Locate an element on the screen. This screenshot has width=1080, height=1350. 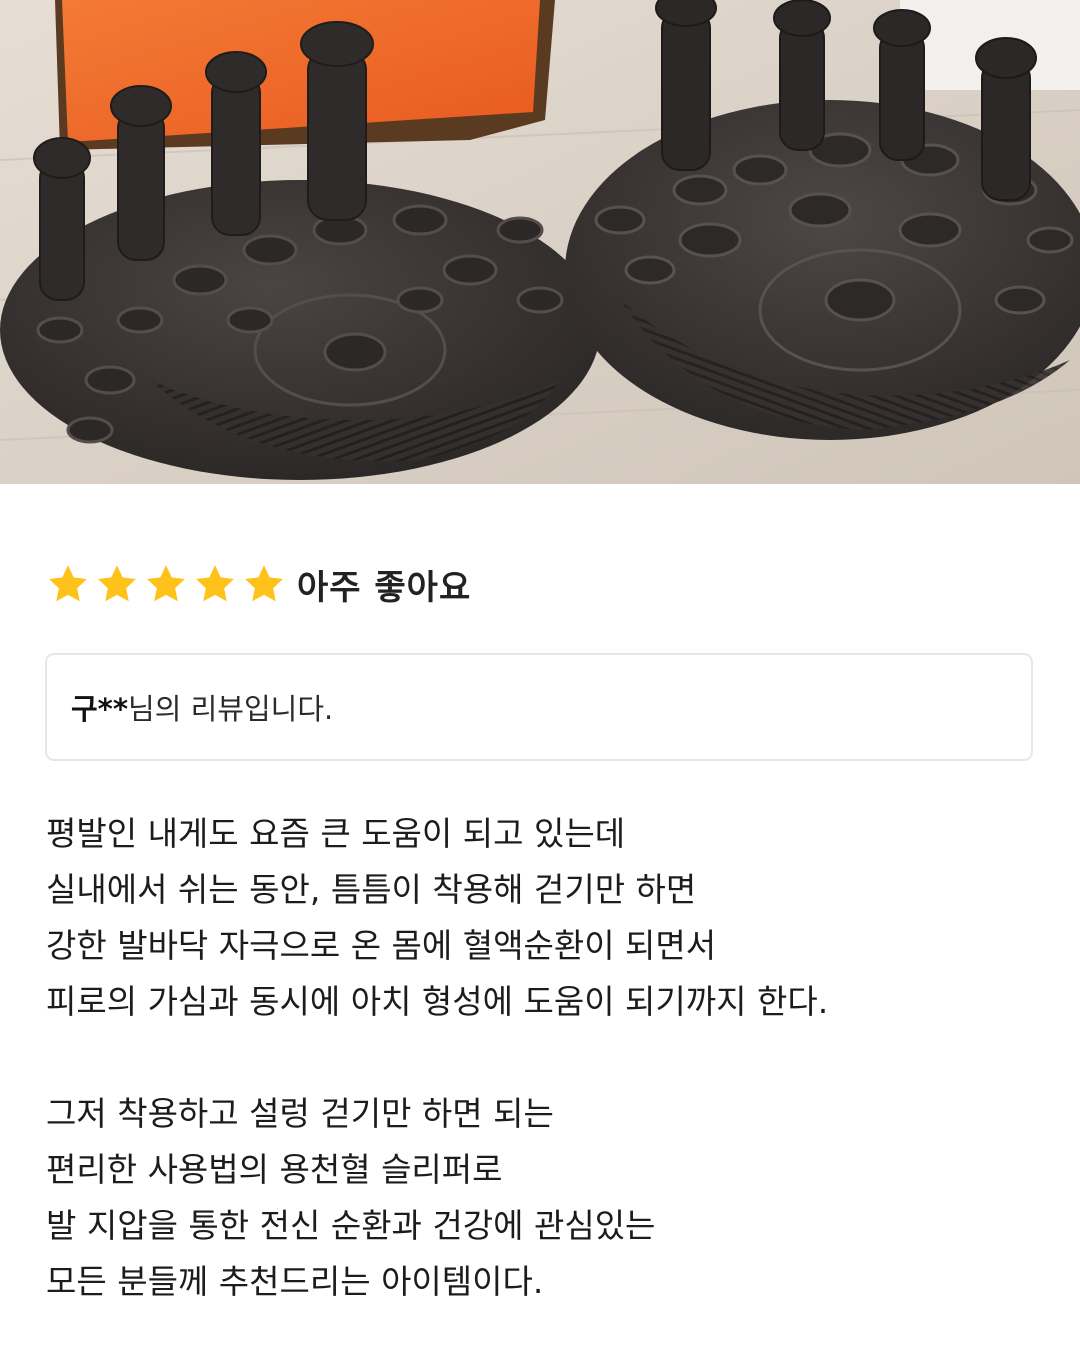
review-line: 실내에서 쉬는 동안, 틈틈이 착용해 걷기만 하면 is located at coordinates (371, 889).